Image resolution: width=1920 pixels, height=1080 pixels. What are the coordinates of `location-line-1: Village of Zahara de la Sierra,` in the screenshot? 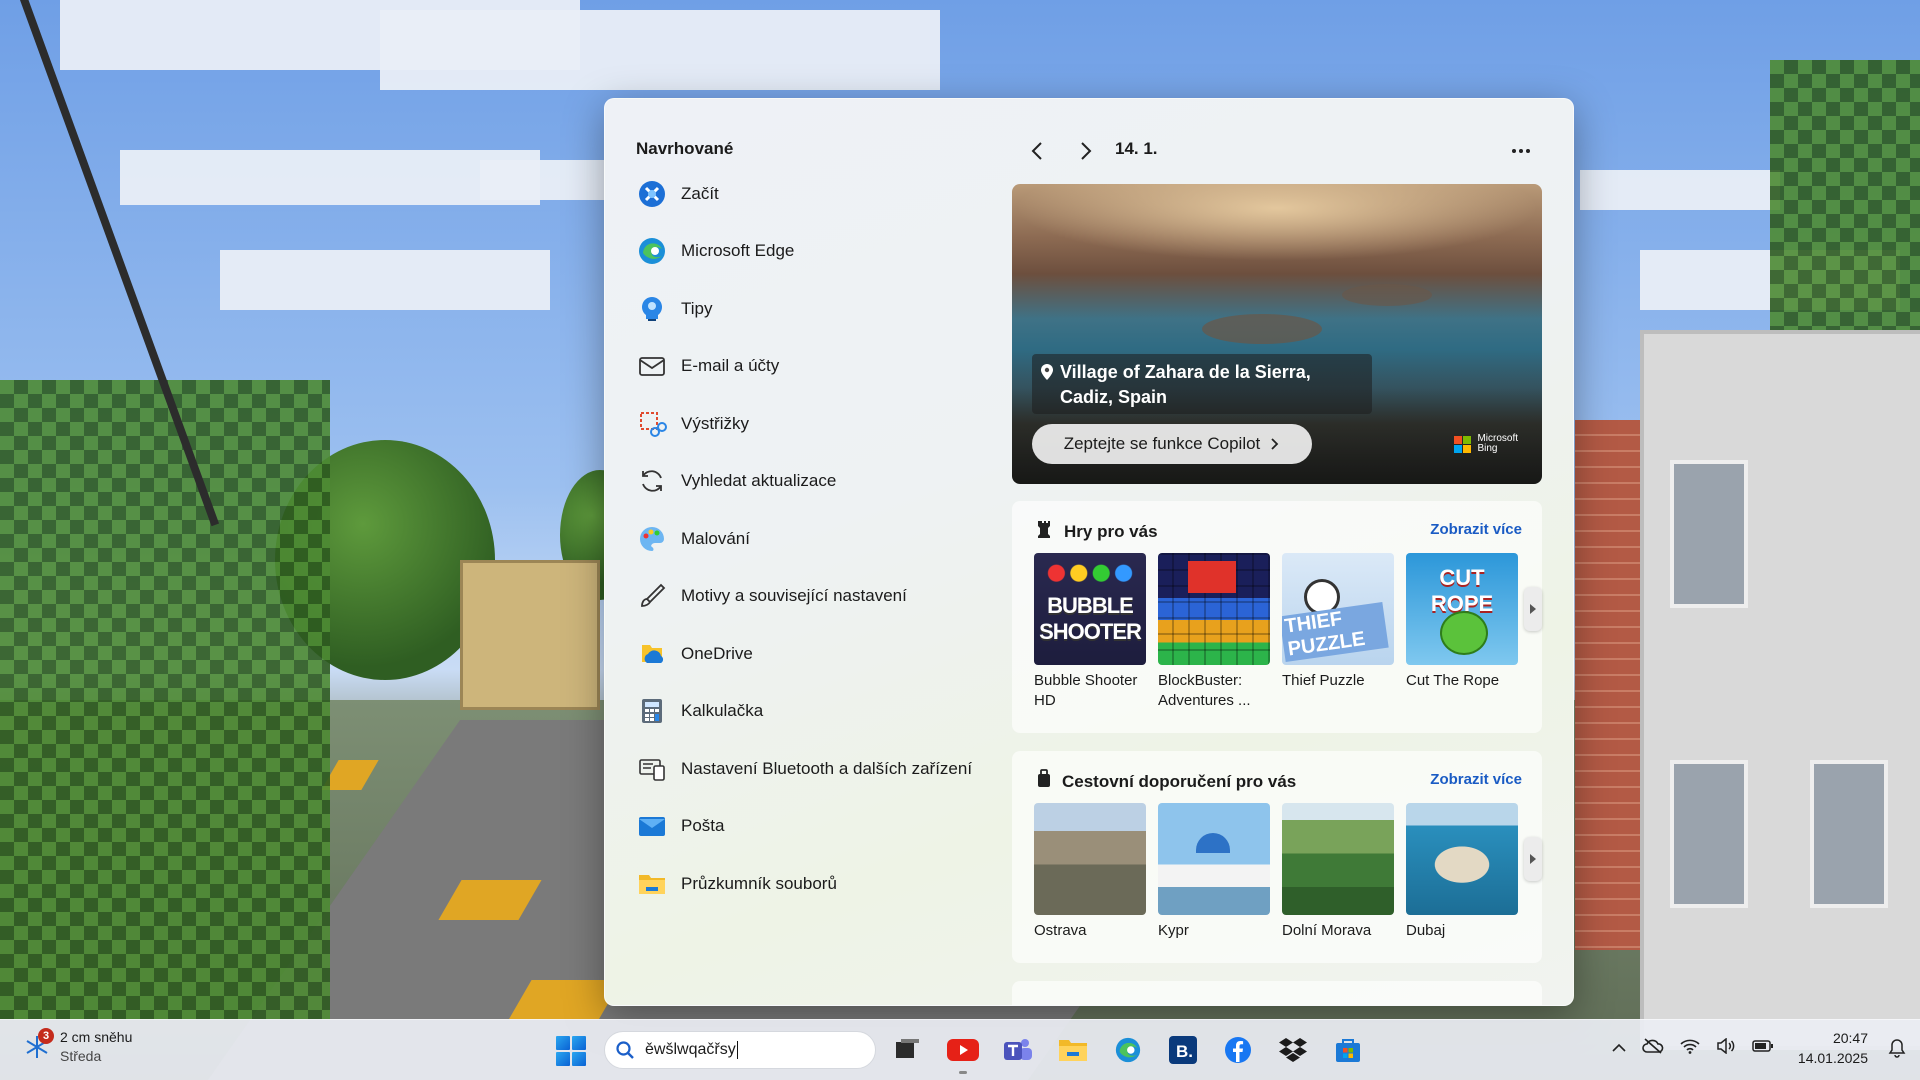 It's located at (1185, 372).